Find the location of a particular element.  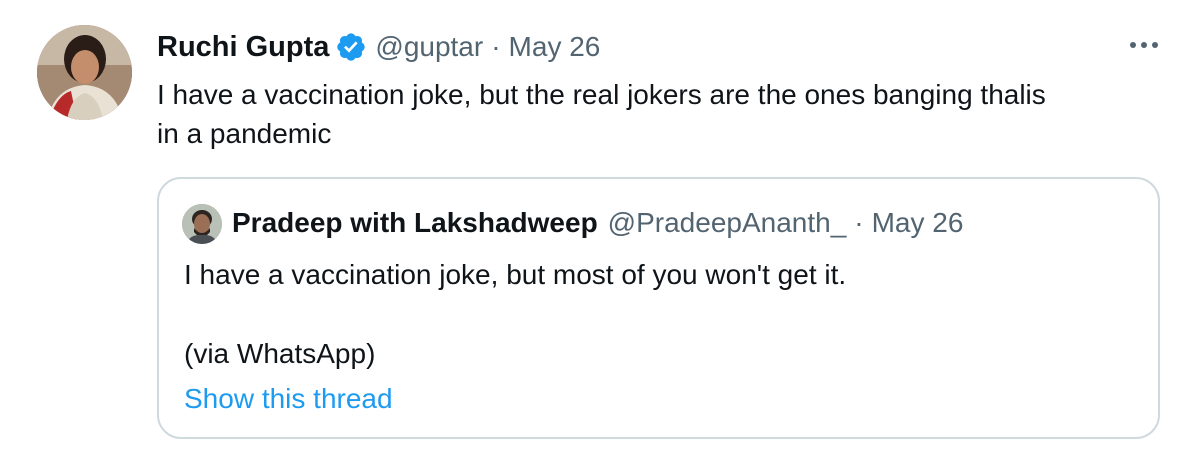

tweet-date: May 26 is located at coordinates (555, 47).